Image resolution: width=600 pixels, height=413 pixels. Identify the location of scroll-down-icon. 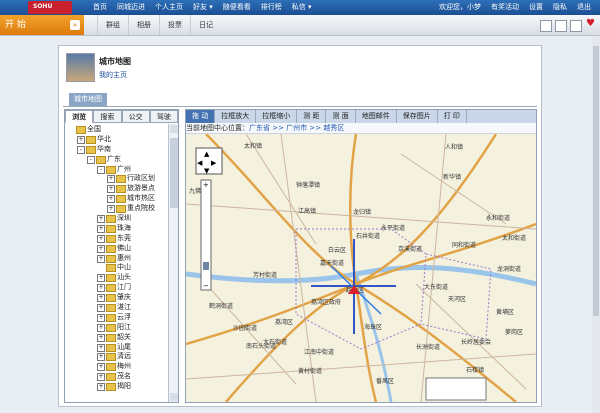
(174, 397).